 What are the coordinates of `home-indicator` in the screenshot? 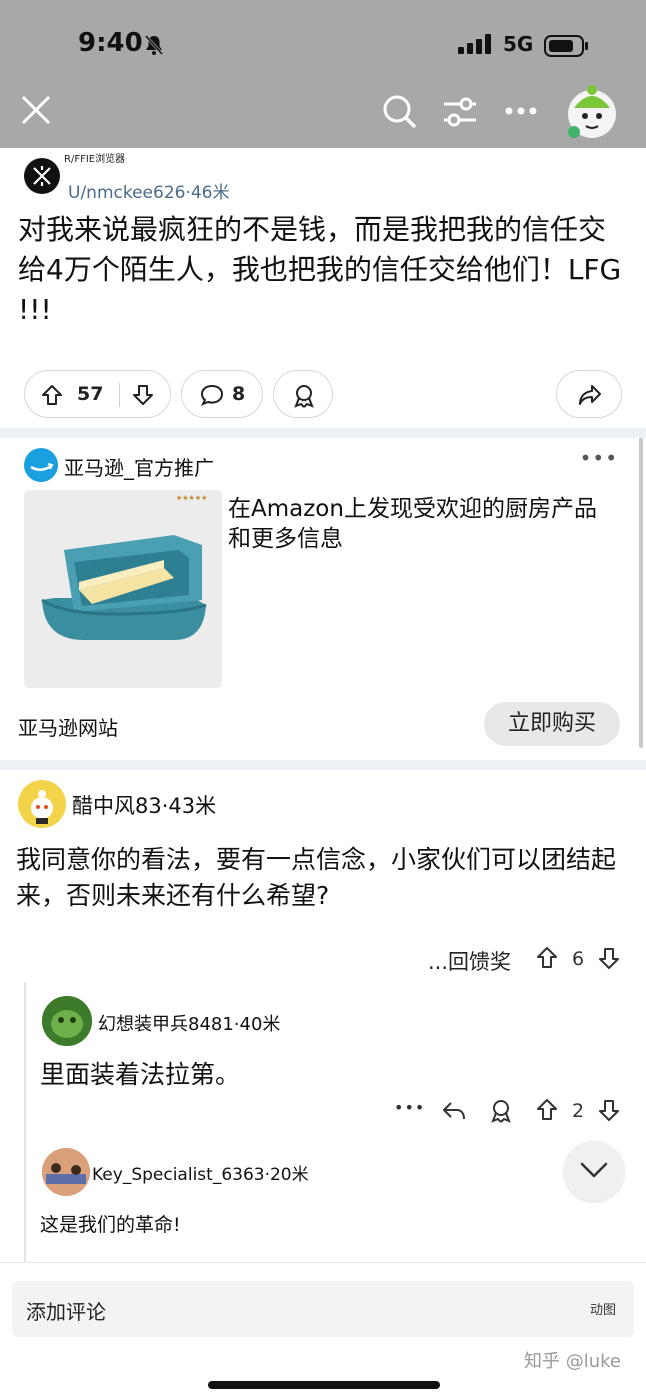 It's located at (324, 1385).